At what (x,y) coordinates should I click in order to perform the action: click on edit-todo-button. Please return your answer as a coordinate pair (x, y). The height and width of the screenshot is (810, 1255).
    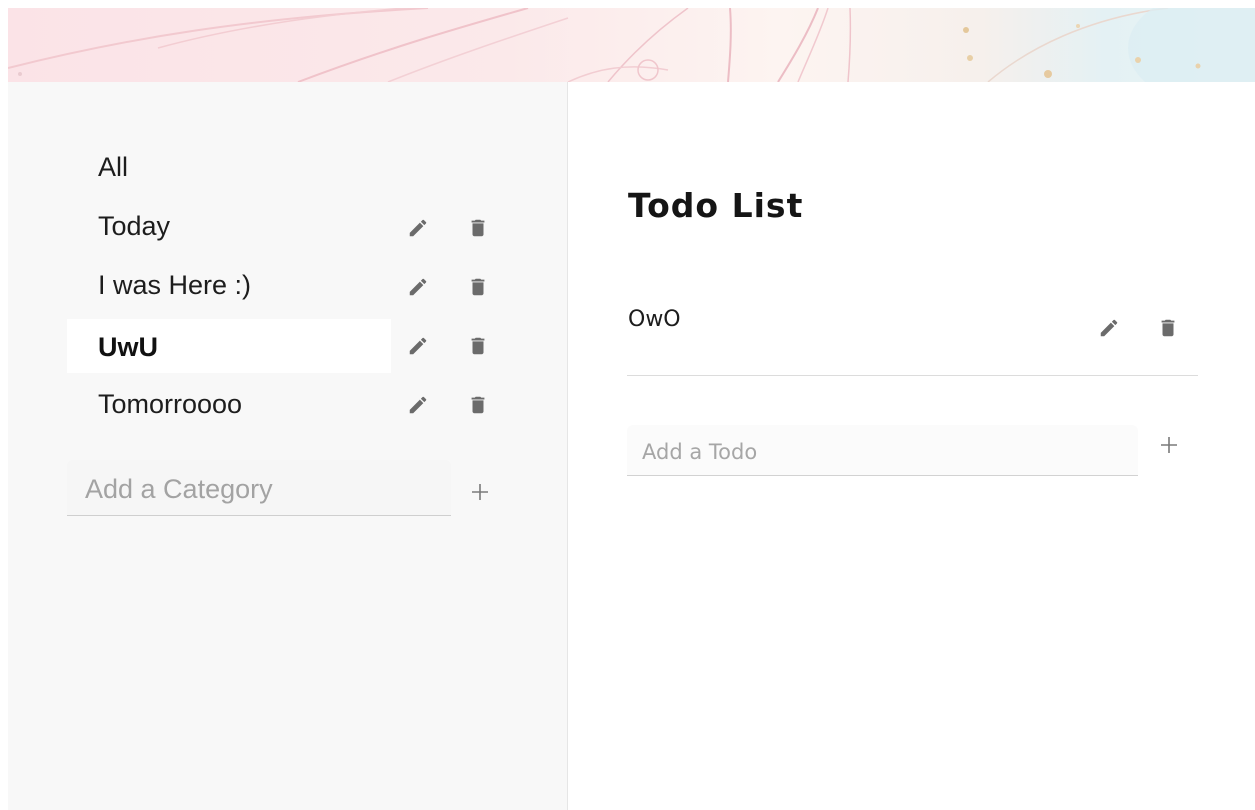
    Looking at the image, I should click on (1109, 328).